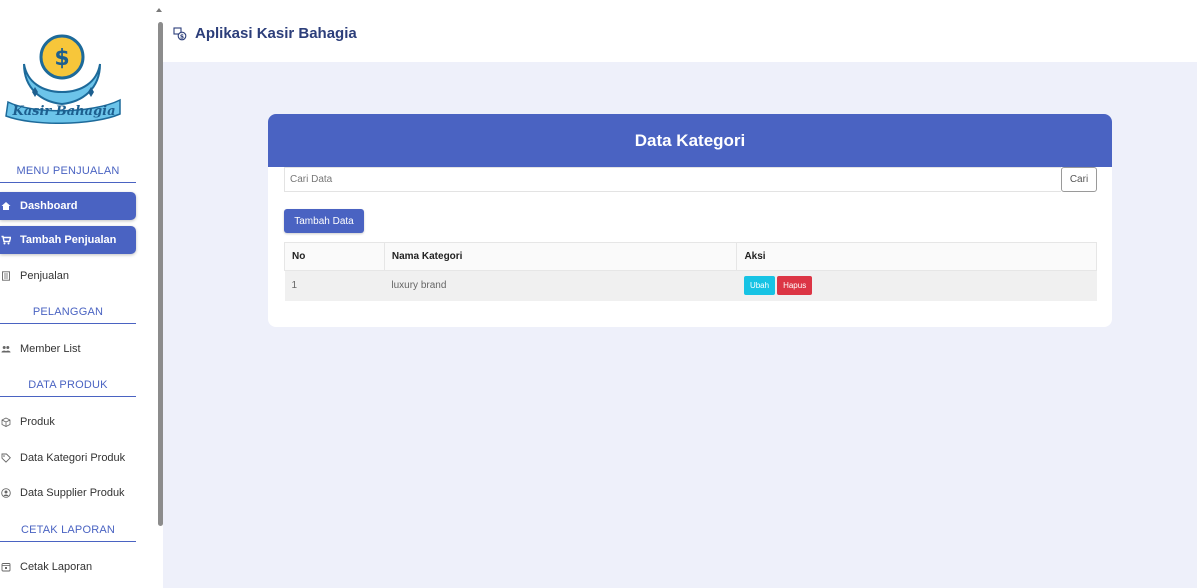 The width and height of the screenshot is (1197, 588). What do you see at coordinates (159, 10) in the screenshot?
I see `scroll-up-arrow-icon` at bounding box center [159, 10].